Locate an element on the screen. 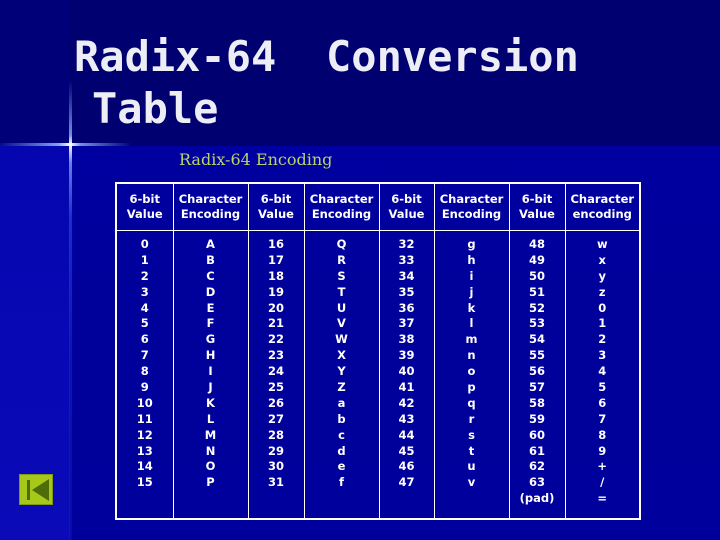 The width and height of the screenshot is (720, 540). character-cell: I is located at coordinates (210, 371).